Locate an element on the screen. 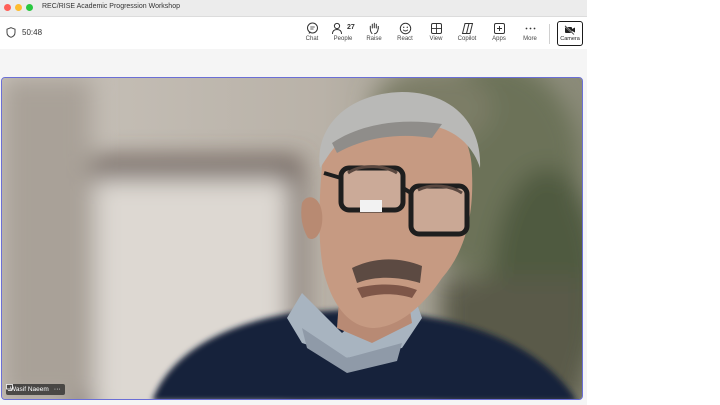  more-label: More is located at coordinates (530, 39).